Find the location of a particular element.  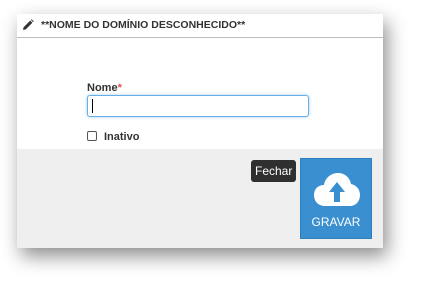

save-label: GRAVAR is located at coordinates (336, 222).